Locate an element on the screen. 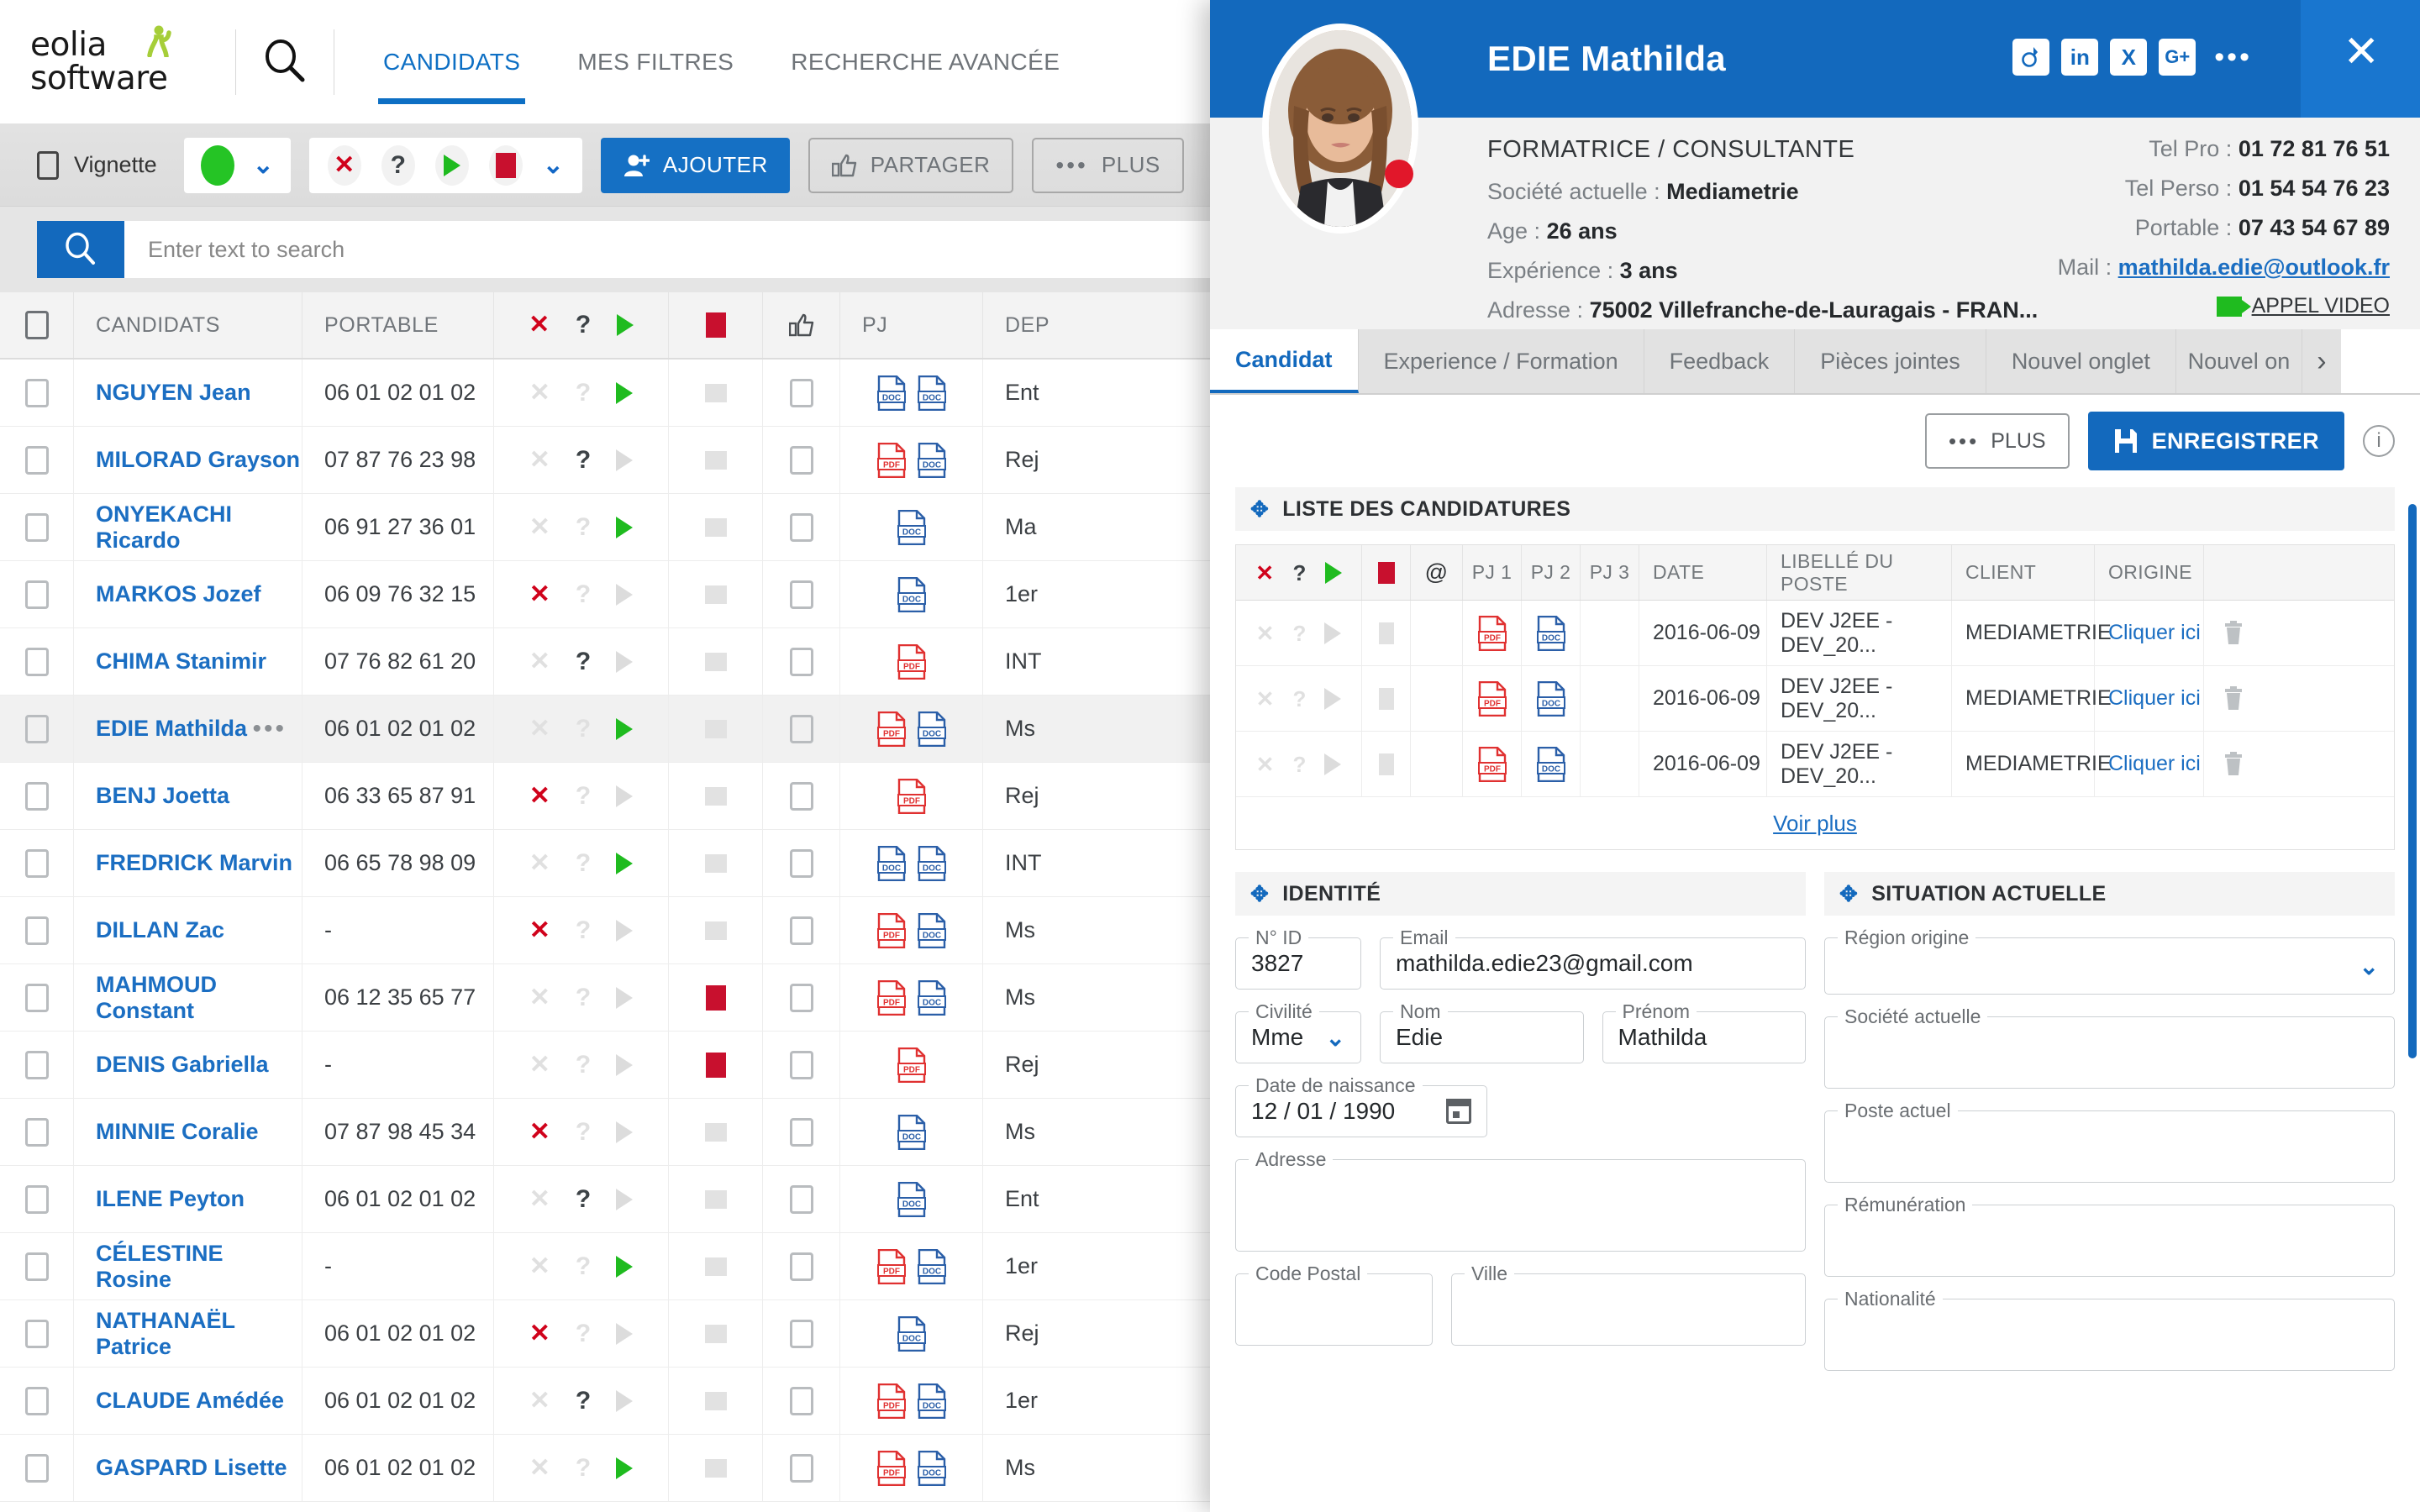  table-row: DENIS Gabriella - ✕ ? PDF Rej is located at coordinates (605, 1065).